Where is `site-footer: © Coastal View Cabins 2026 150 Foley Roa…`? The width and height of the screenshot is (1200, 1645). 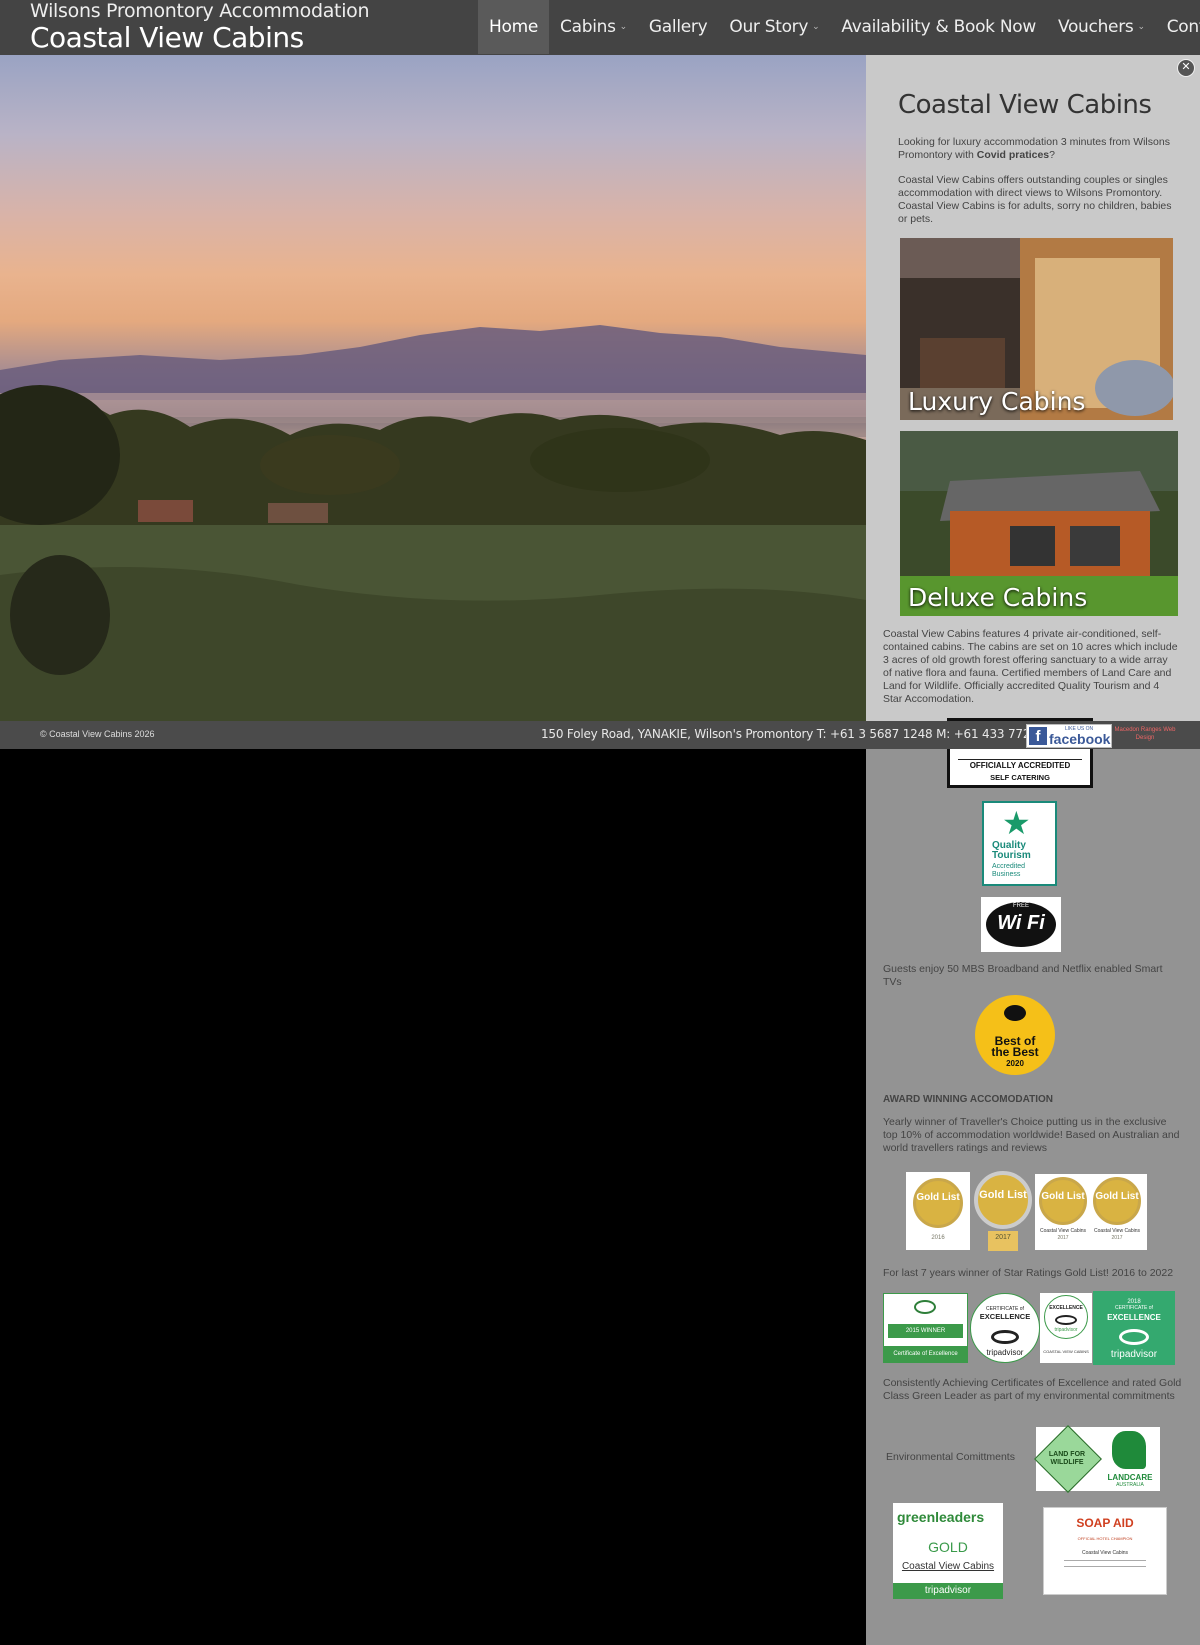 site-footer: © Coastal View Cabins 2026 150 Foley Roa… is located at coordinates (600, 735).